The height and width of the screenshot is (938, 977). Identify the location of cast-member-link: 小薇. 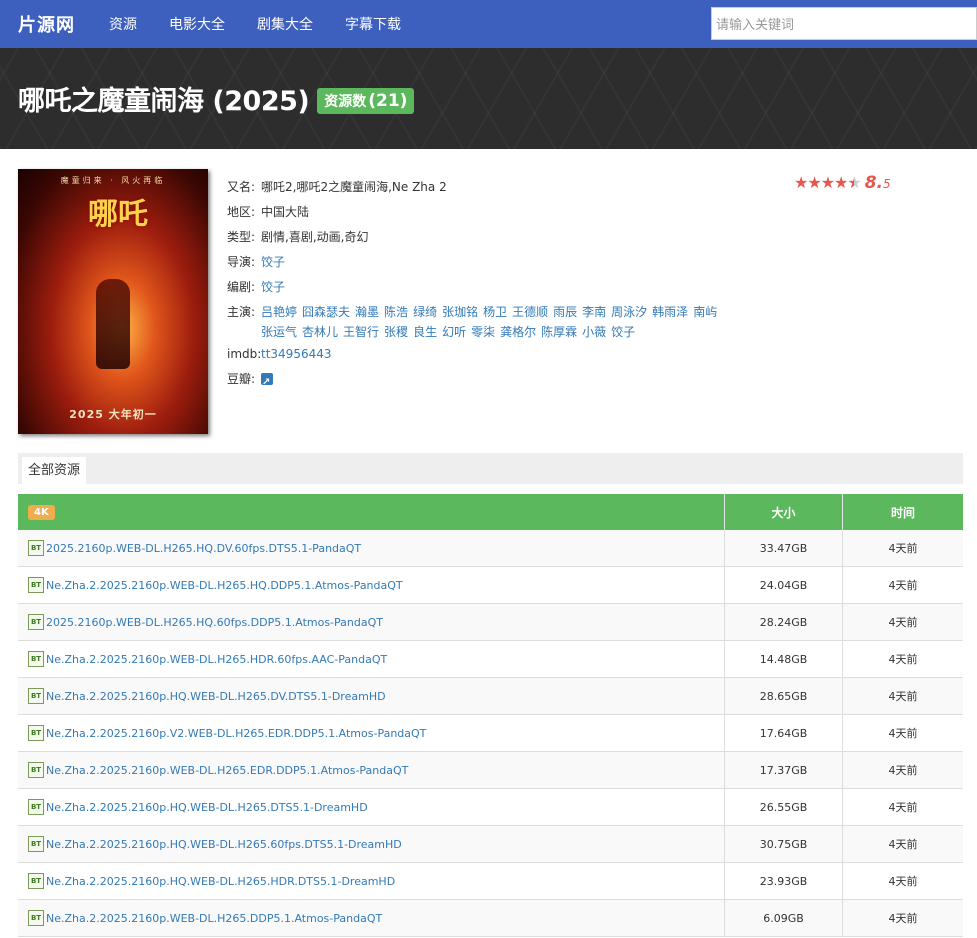
(594, 332).